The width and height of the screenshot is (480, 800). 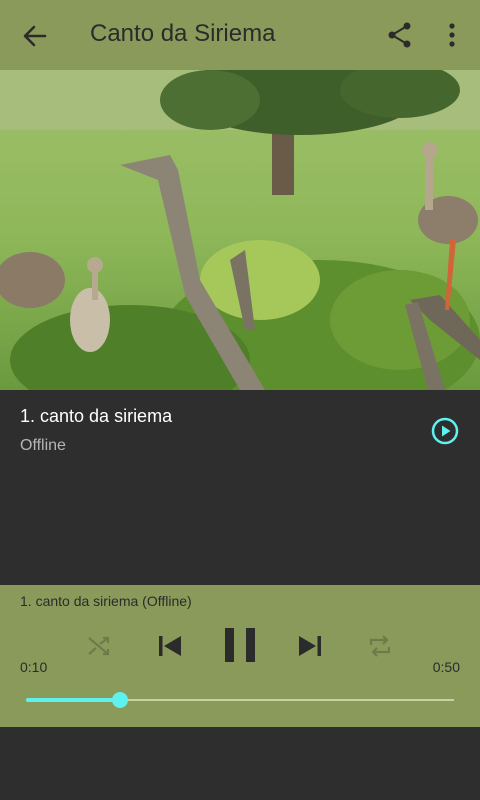 What do you see at coordinates (43, 445) in the screenshot?
I see `track-status: Offline` at bounding box center [43, 445].